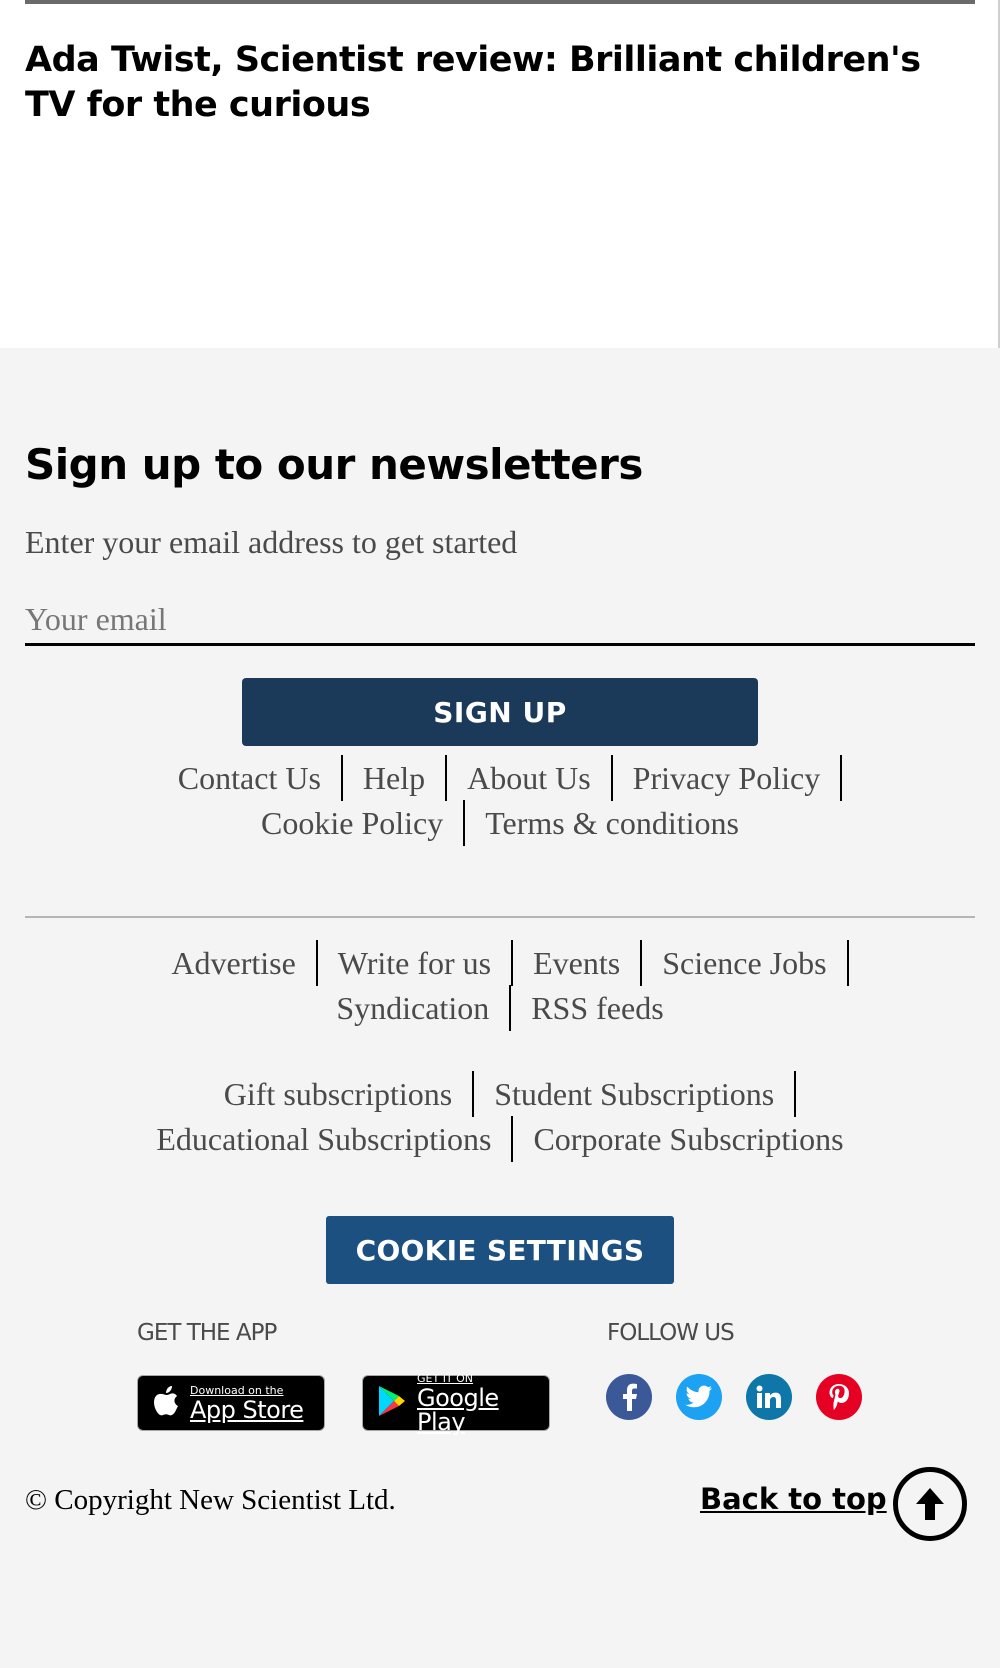 The height and width of the screenshot is (1668, 1002). I want to click on newsletter-subtitle: Enter your email address to get started, so click(271, 542).